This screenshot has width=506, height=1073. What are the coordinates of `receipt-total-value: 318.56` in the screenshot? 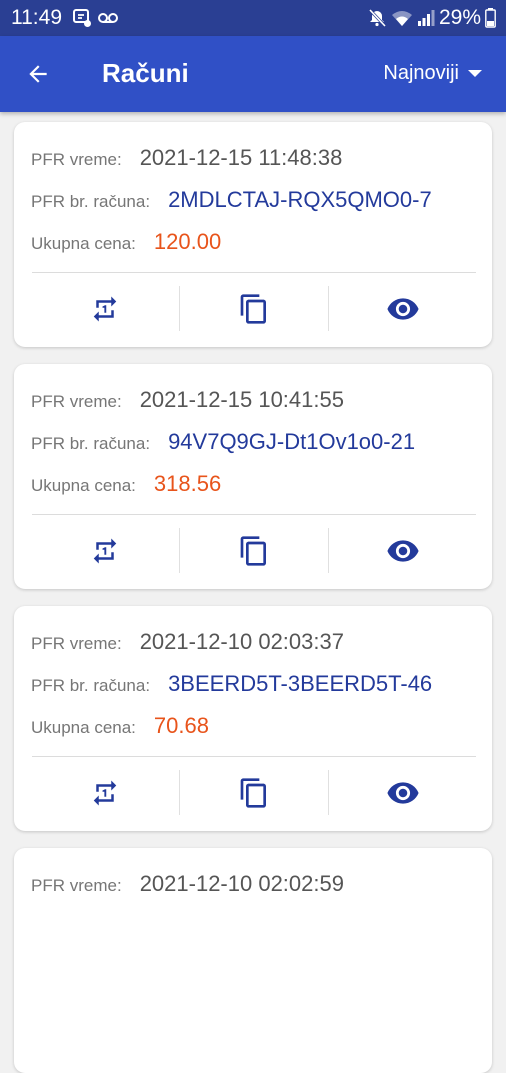 It's located at (187, 483).